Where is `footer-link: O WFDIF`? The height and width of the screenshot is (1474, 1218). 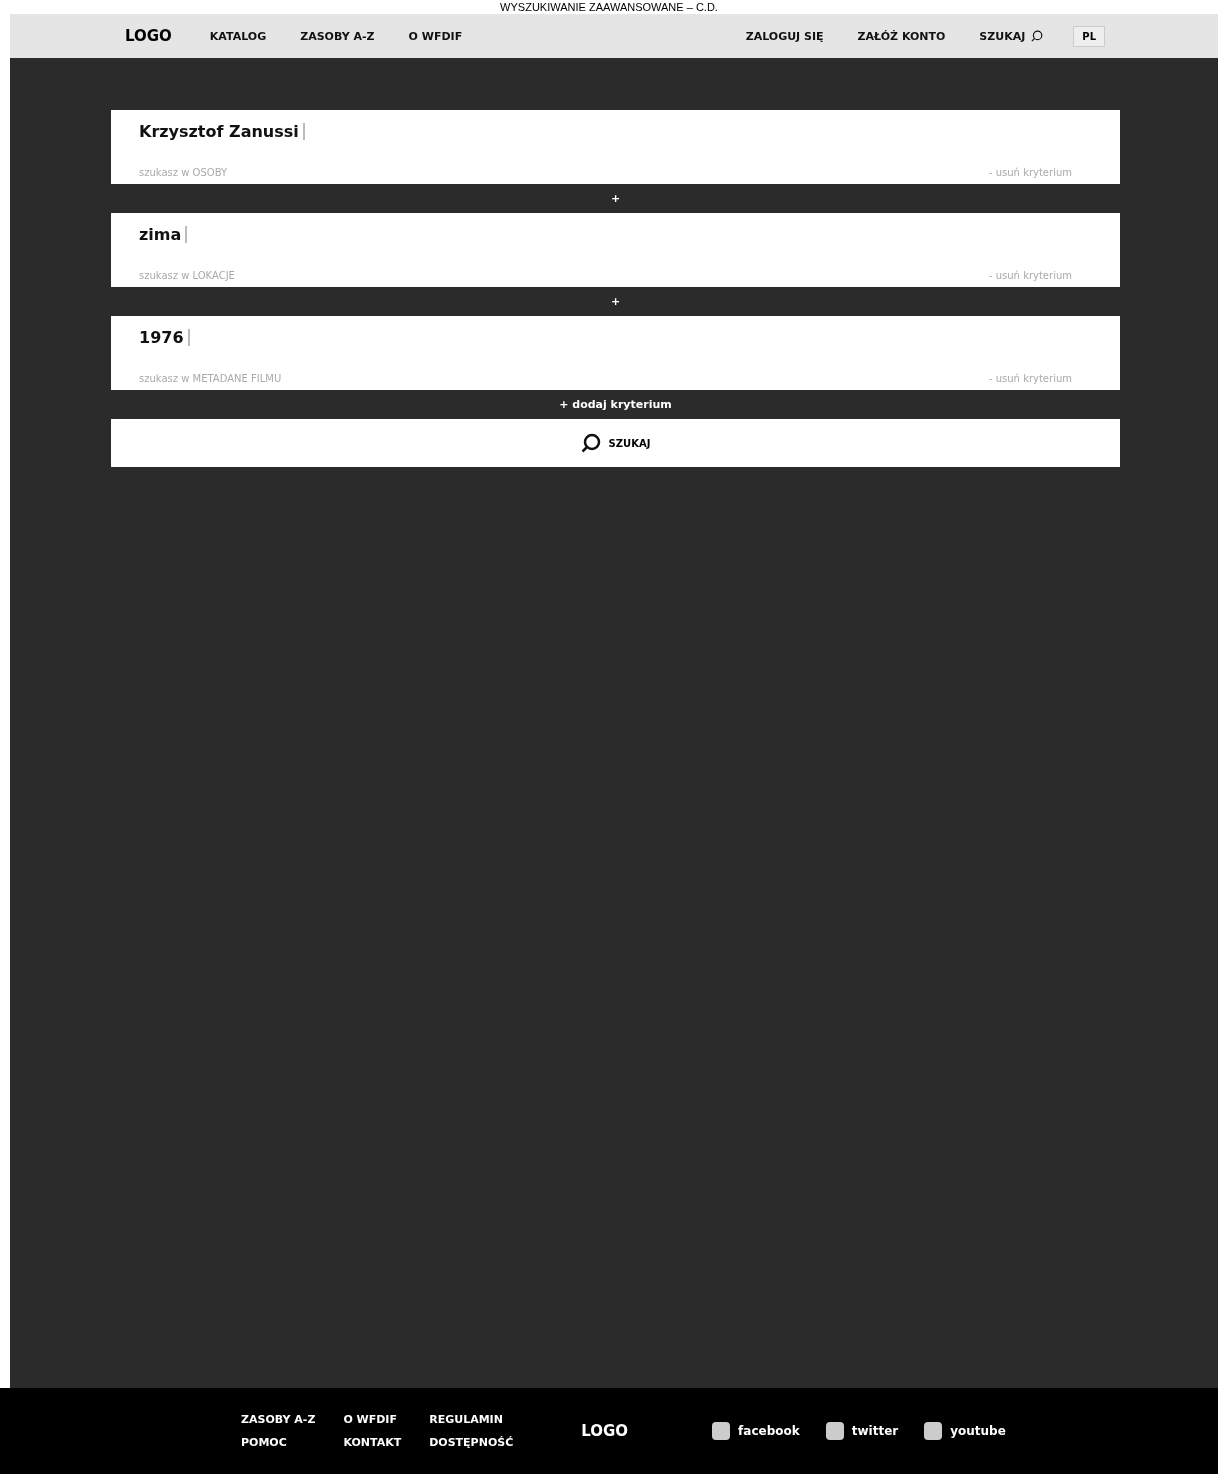
footer-link: O WFDIF is located at coordinates (372, 1419).